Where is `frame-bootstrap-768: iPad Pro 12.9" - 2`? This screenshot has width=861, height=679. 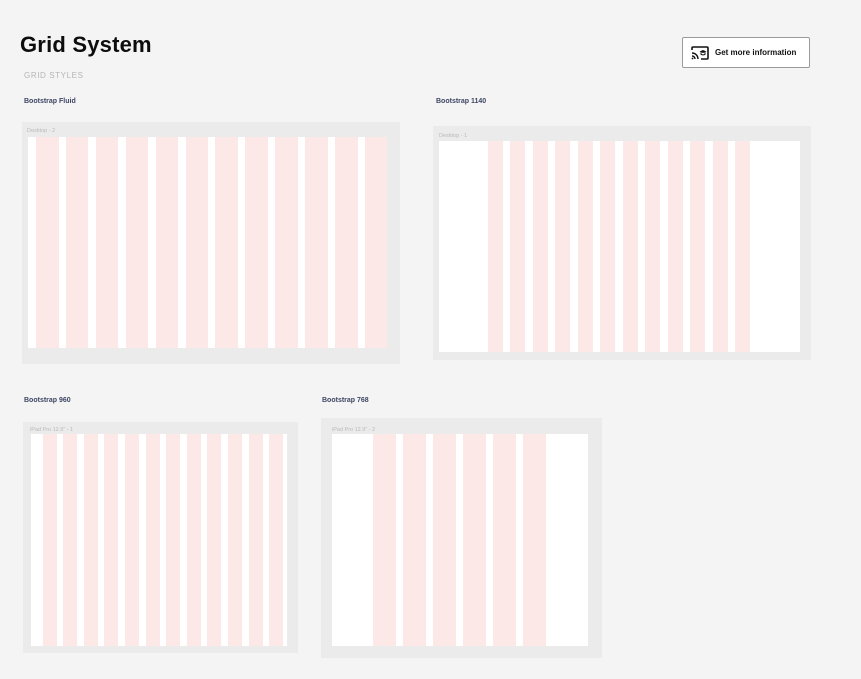
frame-bootstrap-768: iPad Pro 12.9" - 2 is located at coordinates (461, 538).